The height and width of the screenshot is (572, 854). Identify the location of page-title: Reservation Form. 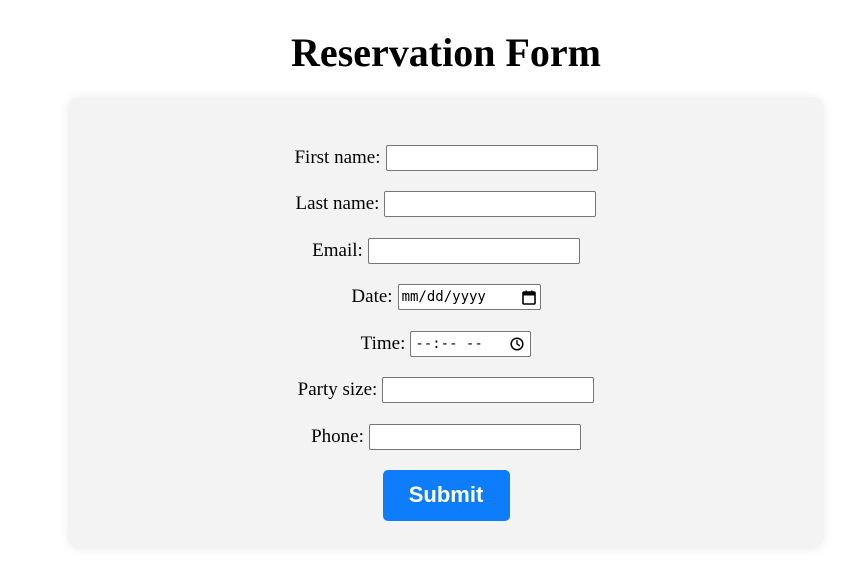
(446, 52).